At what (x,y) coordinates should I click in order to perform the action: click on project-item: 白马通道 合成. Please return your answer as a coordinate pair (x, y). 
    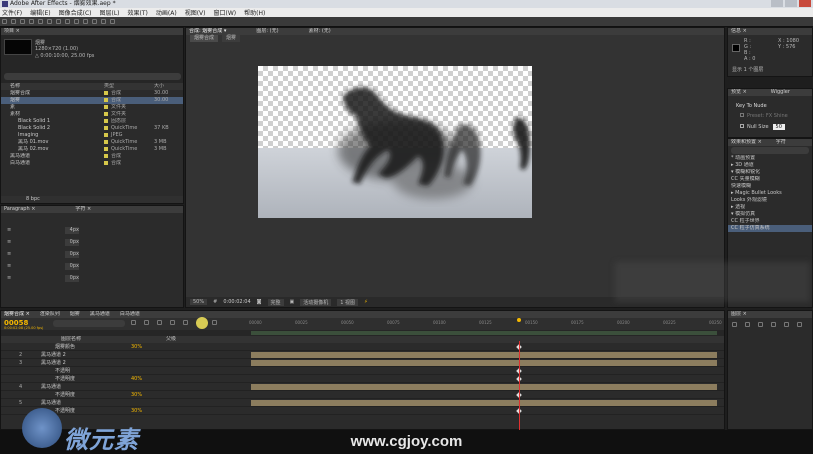
    Looking at the image, I should click on (92, 163).